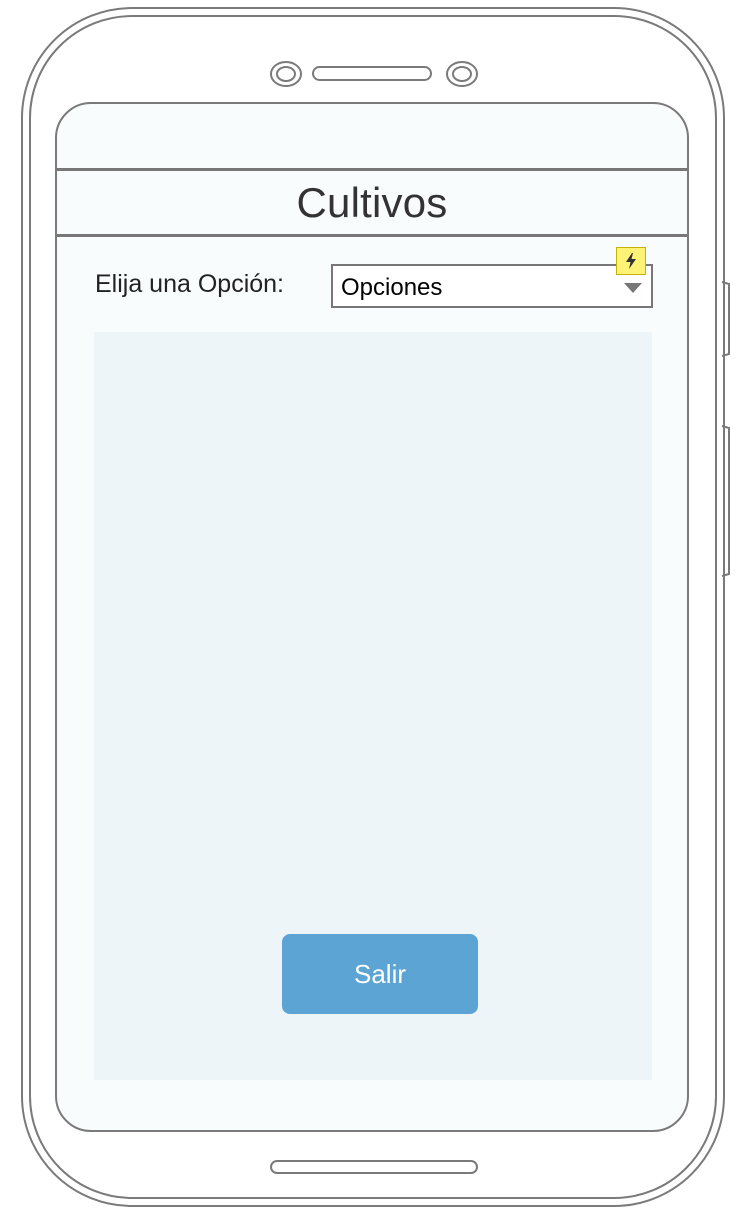 Image resolution: width=744 pixels, height=1232 pixels. Describe the element at coordinates (392, 287) in the screenshot. I see `select-value: Opciones` at that location.